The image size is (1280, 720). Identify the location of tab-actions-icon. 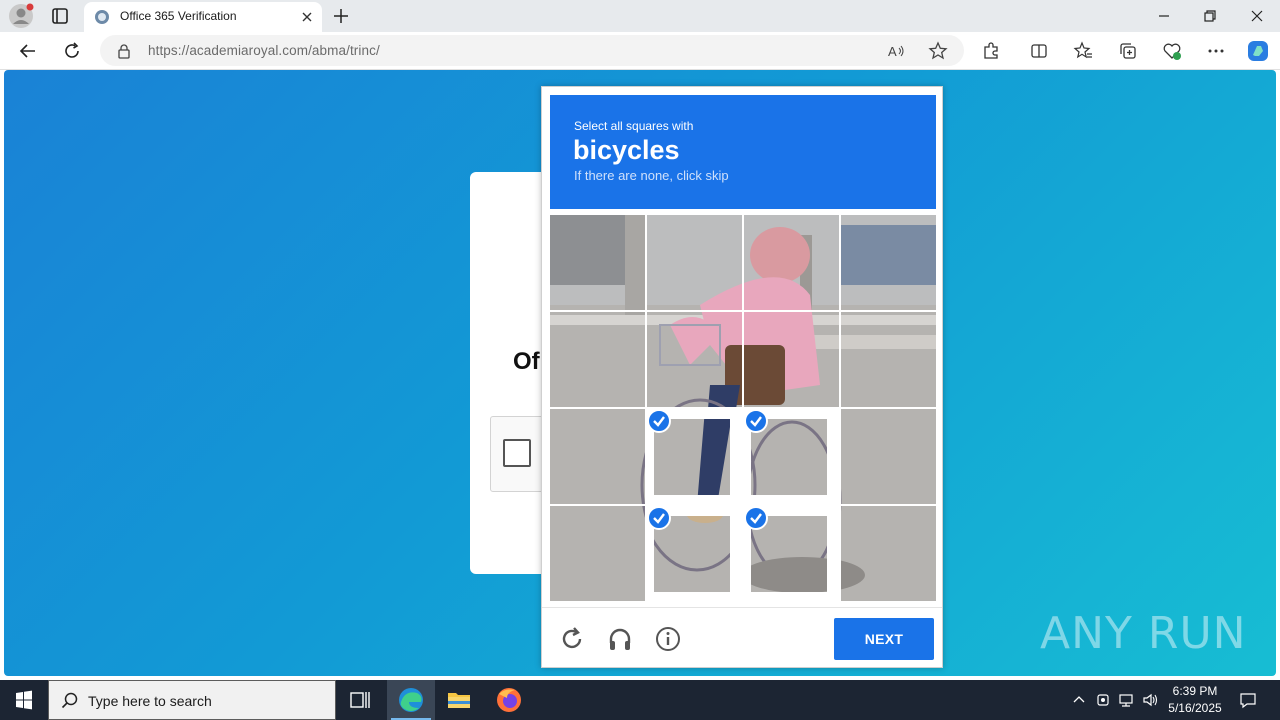
(60, 16).